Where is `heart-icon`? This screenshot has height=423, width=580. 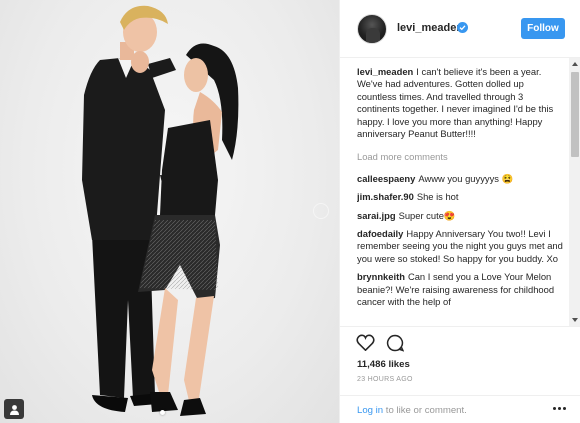
heart-icon is located at coordinates (365, 345).